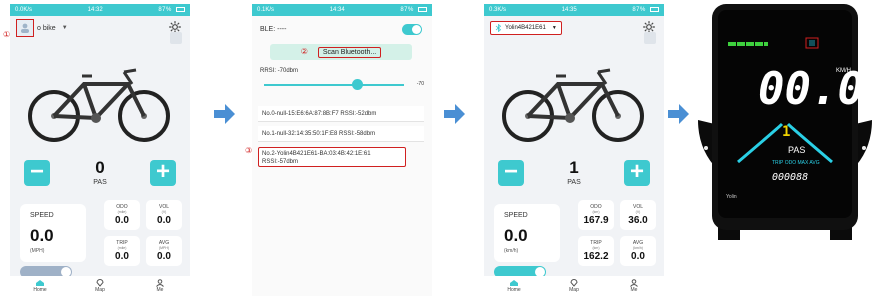  I want to click on ble-status-label: BLE: ----, so click(273, 29).